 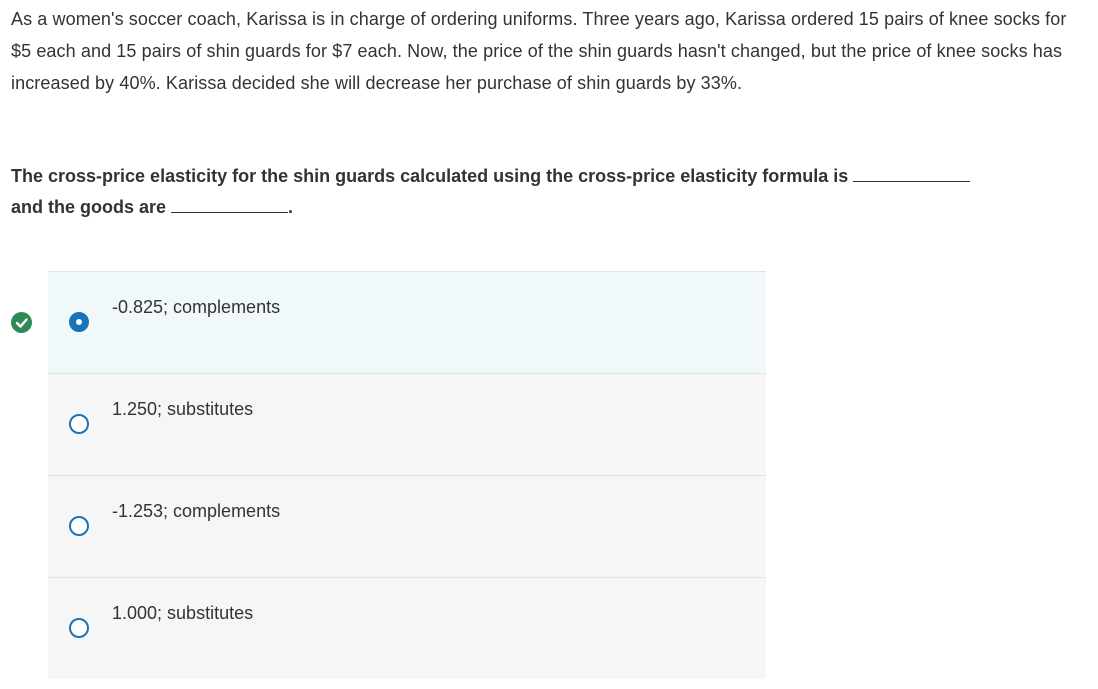 I want to click on choice-option-2: 1.250; substitutes, so click(x=407, y=424).